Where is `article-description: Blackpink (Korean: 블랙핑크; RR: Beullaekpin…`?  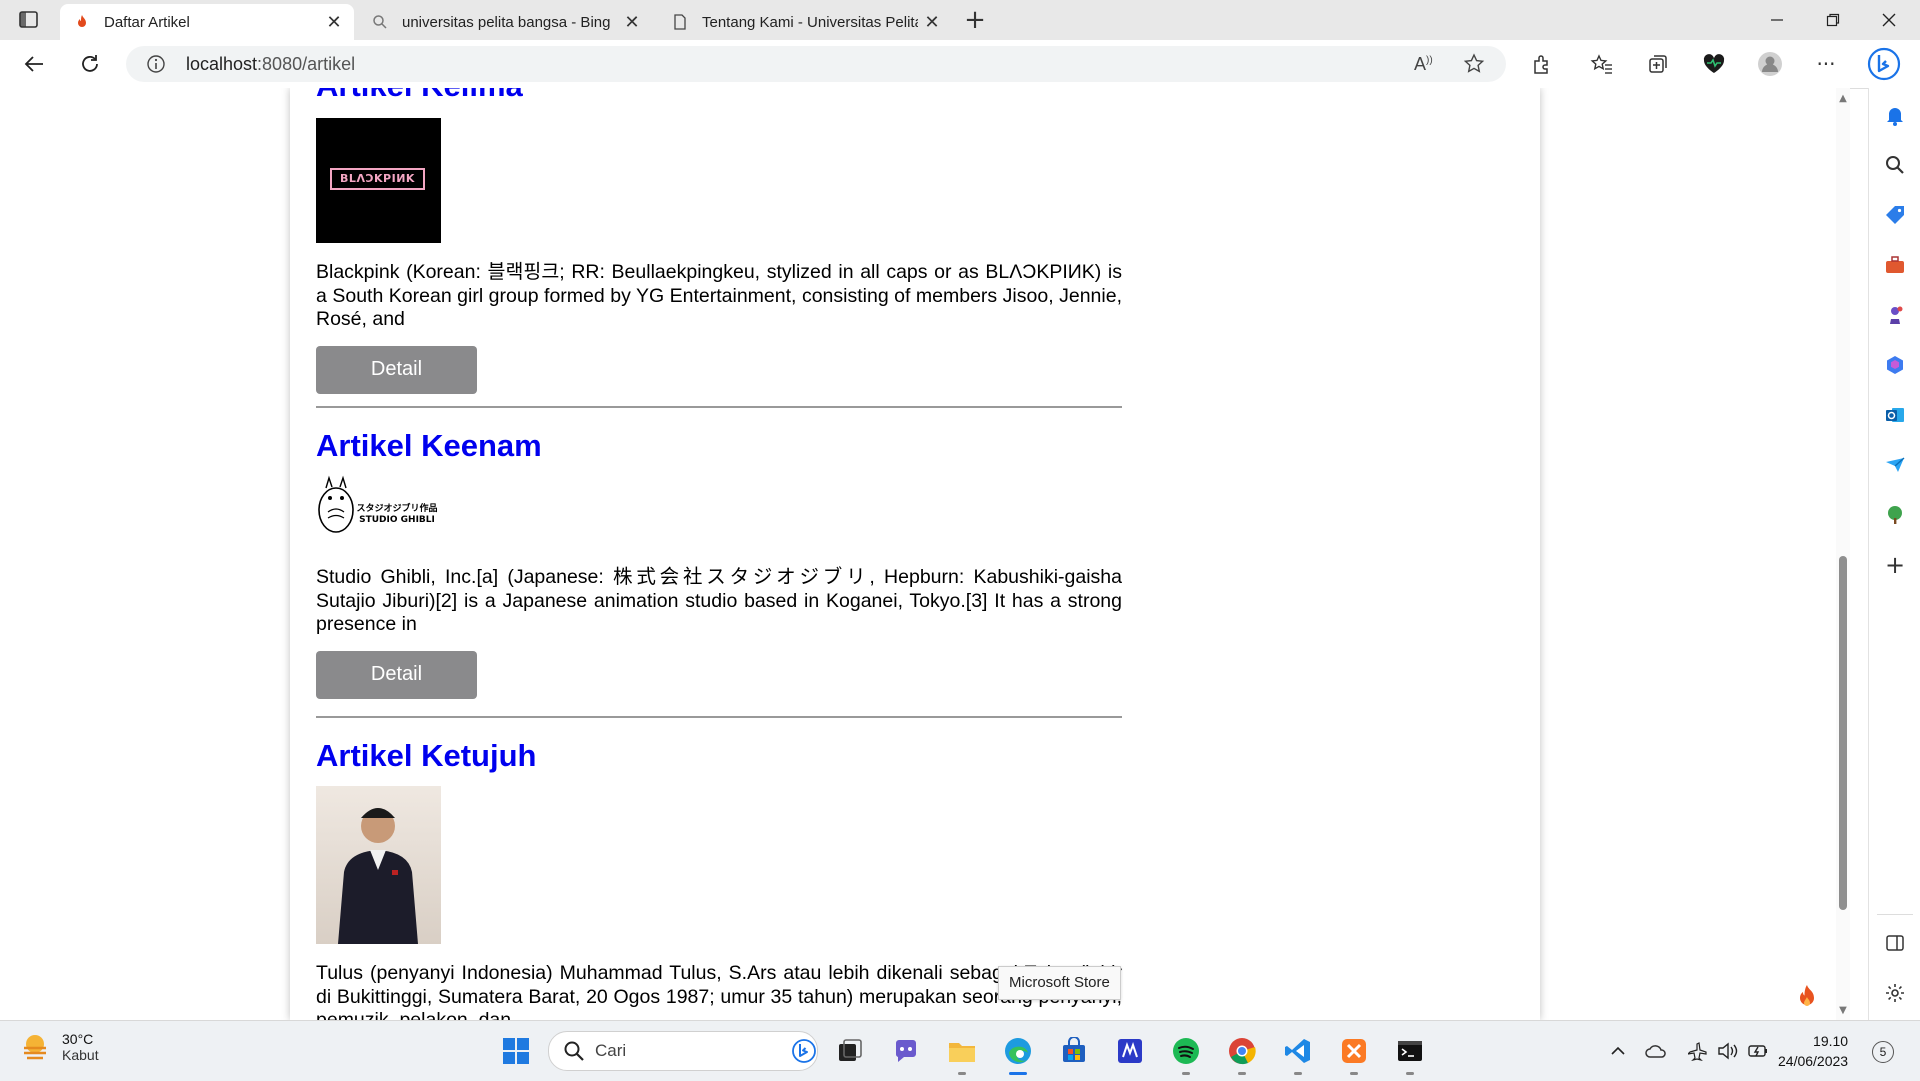 article-description: Blackpink (Korean: 블랙핑크; RR: Beullaekpin… is located at coordinates (719, 295).